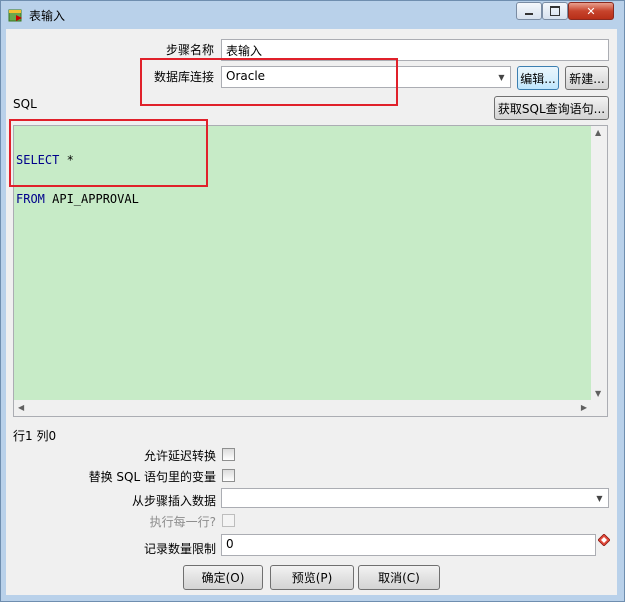 The height and width of the screenshot is (602, 625). What do you see at coordinates (173, 501) in the screenshot?
I see `insert-from-step-label: 从步骤插入数据` at bounding box center [173, 501].